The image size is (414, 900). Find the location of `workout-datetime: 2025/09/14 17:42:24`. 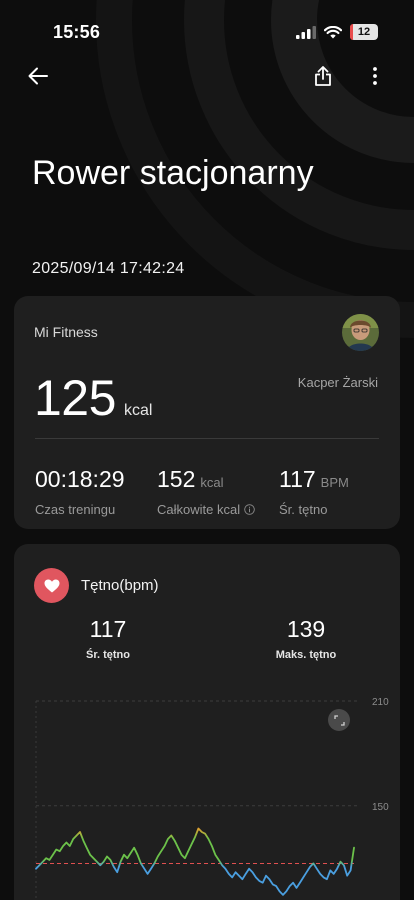

workout-datetime: 2025/09/14 17:42:24 is located at coordinates (108, 268).